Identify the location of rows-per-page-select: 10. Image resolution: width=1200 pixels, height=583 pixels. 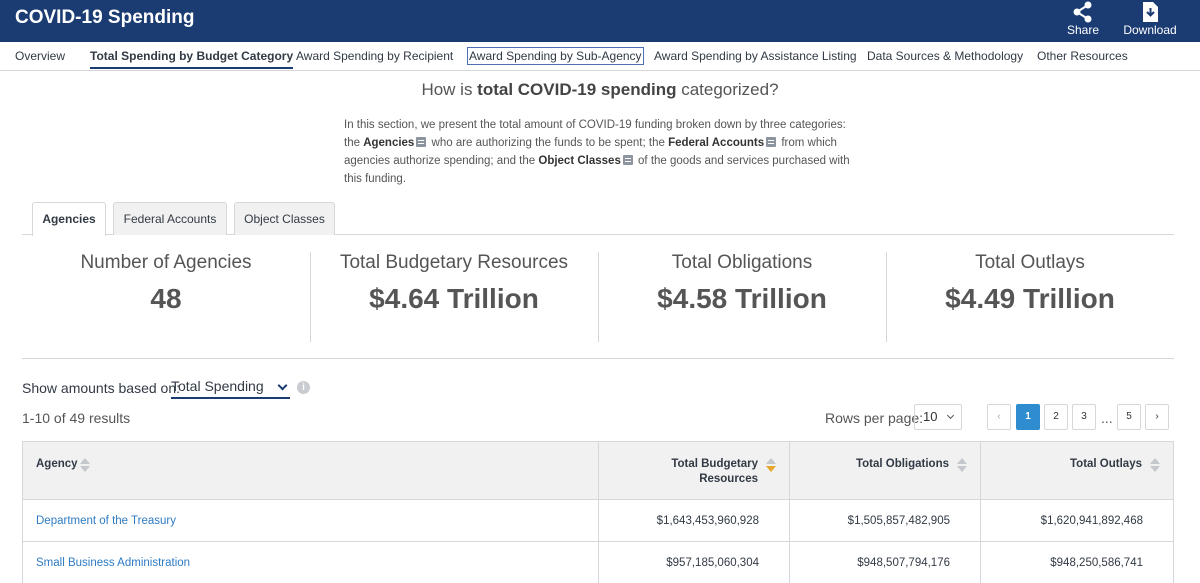
(938, 417).